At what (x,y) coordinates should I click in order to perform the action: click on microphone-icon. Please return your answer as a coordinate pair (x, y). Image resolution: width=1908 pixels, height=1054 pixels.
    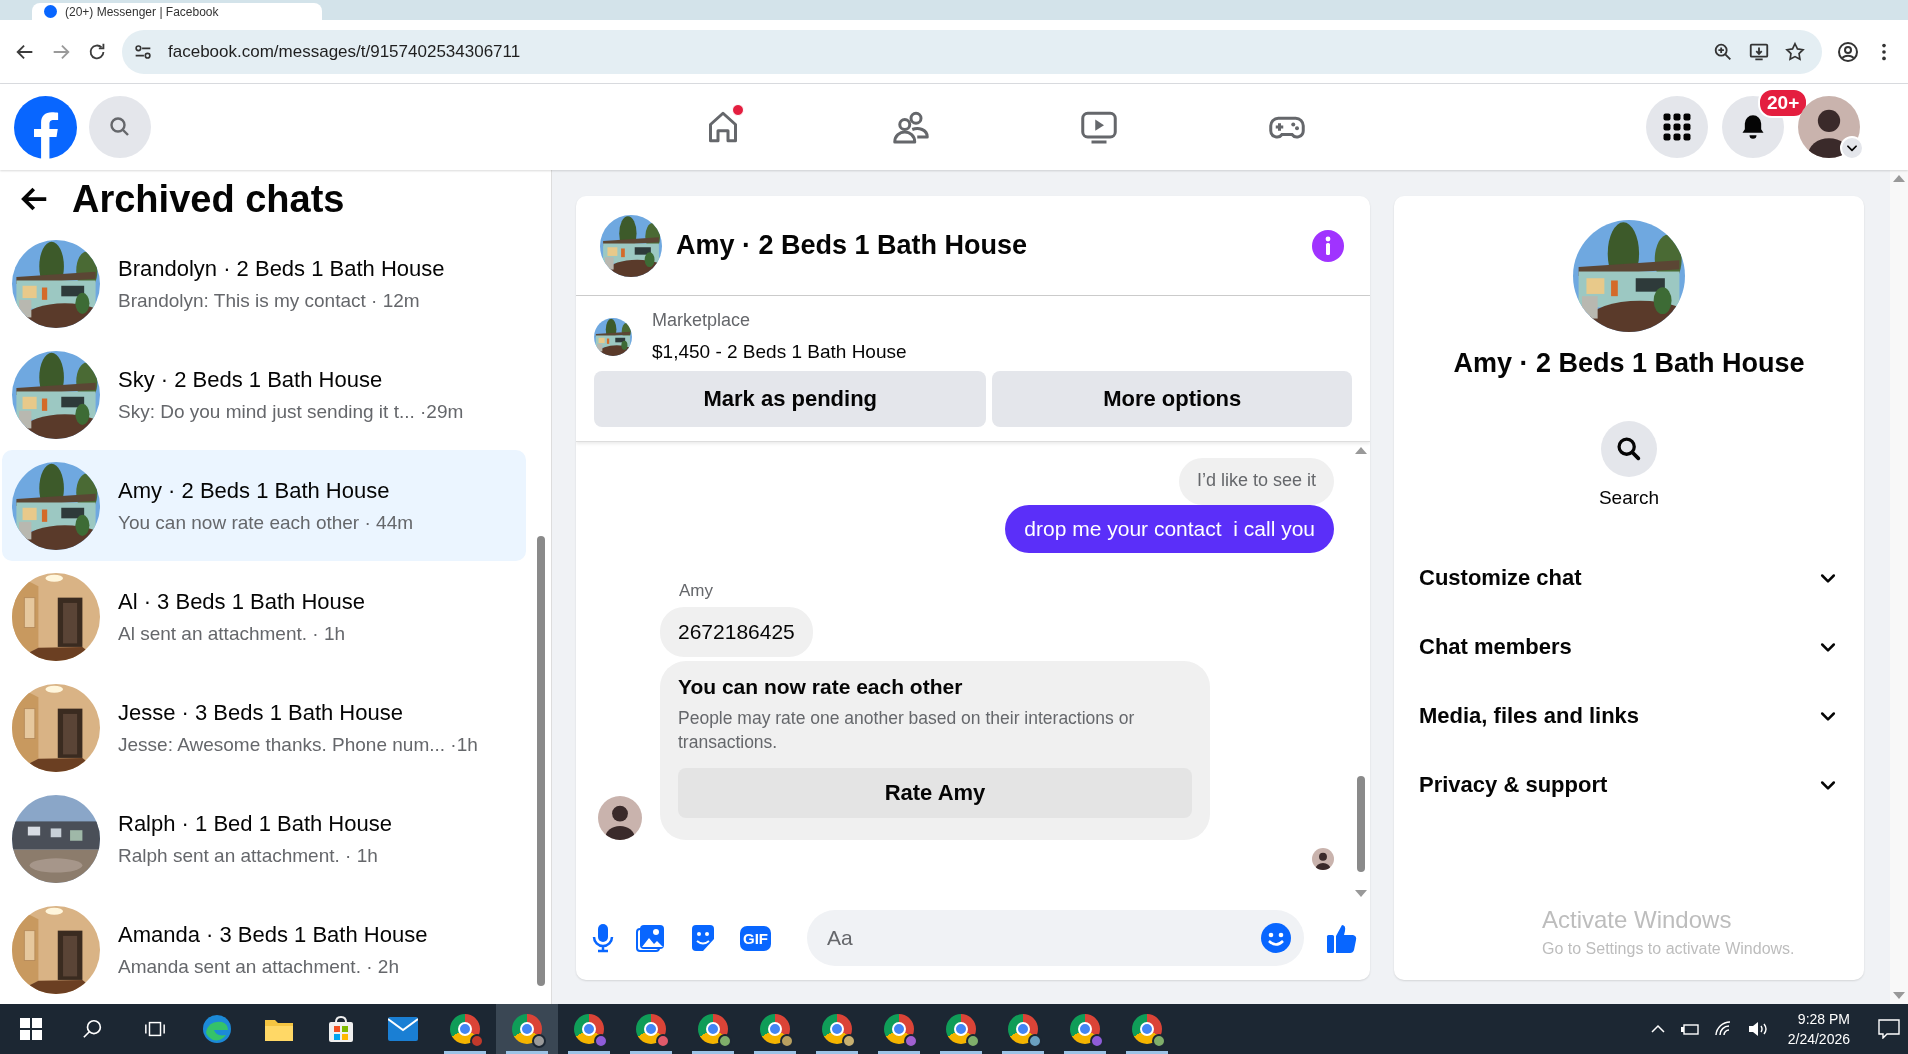
    Looking at the image, I should click on (603, 938).